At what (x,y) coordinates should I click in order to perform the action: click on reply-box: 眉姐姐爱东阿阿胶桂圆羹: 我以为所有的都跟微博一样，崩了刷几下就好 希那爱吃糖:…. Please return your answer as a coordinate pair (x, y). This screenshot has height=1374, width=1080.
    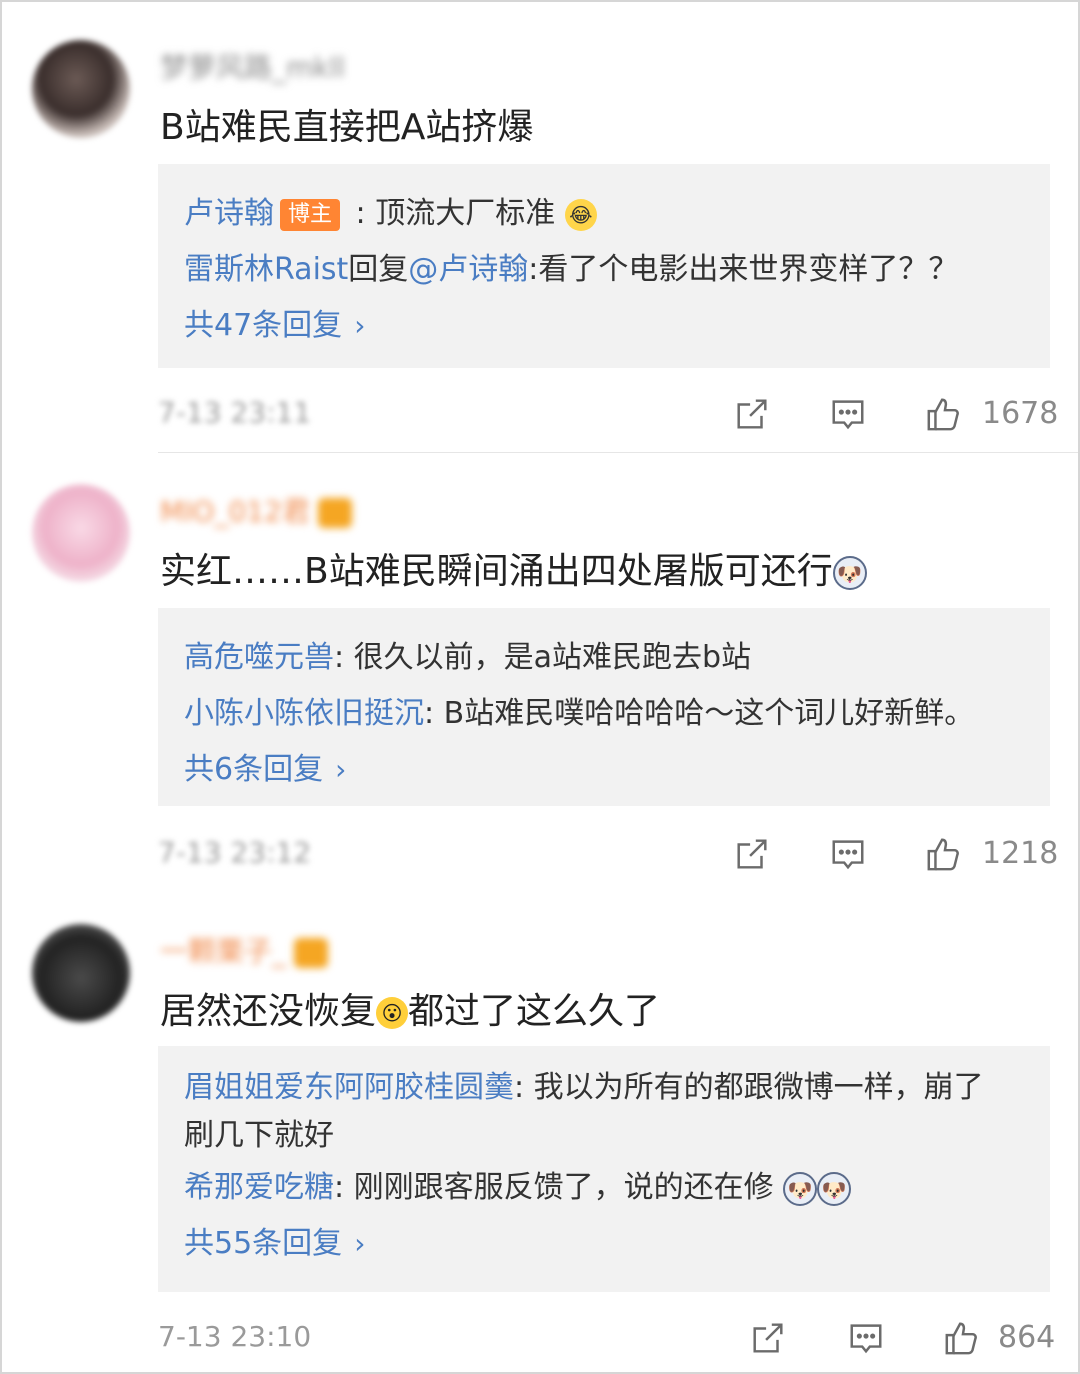
    Looking at the image, I should click on (604, 1169).